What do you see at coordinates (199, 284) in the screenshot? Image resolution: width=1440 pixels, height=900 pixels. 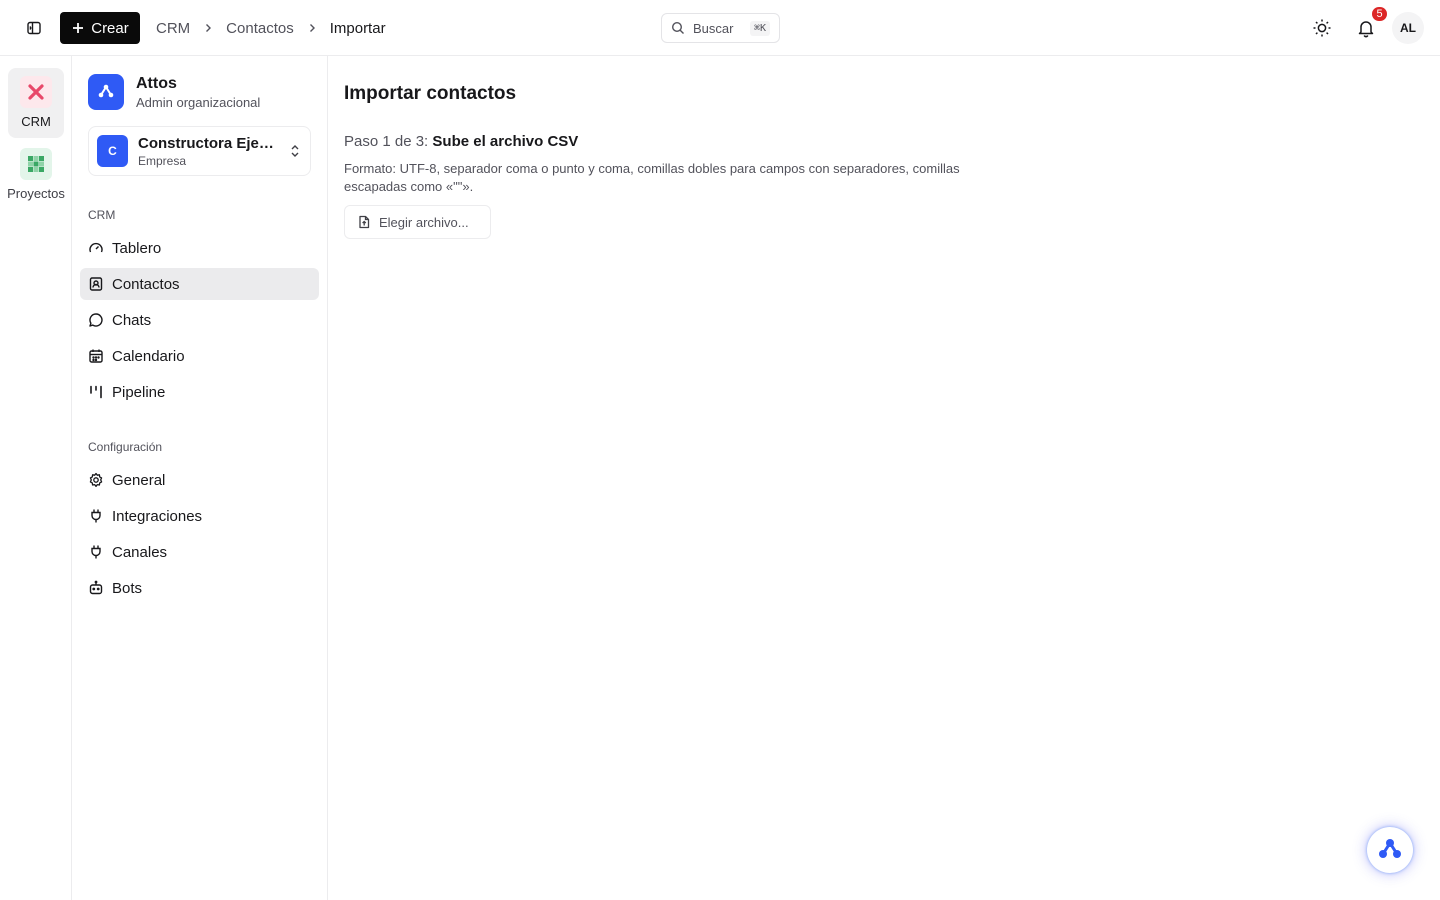 I see `sidebar-item-contactos: Contactos` at bounding box center [199, 284].